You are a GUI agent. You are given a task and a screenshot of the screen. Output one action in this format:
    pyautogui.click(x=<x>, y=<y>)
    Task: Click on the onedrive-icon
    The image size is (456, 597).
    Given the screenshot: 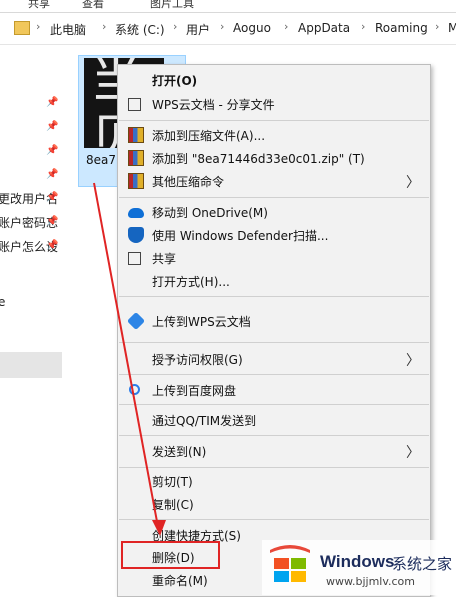 What is the action you would take?
    pyautogui.click(x=136, y=213)
    